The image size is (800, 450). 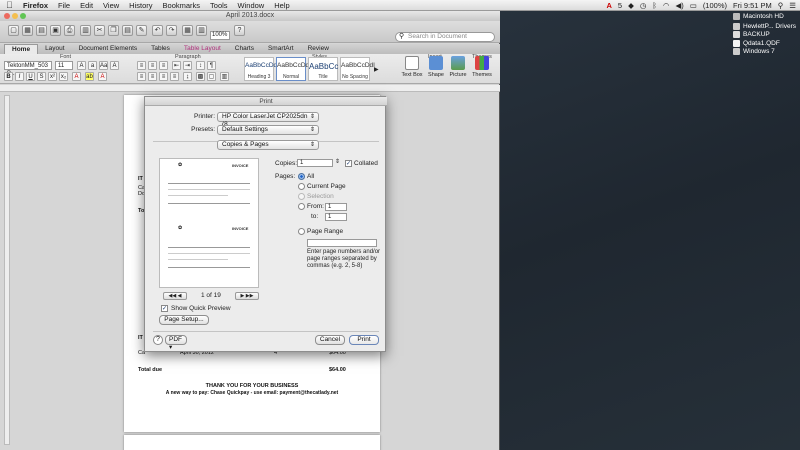 What do you see at coordinates (620, 5) in the screenshot?
I see `status-badge: 5` at bounding box center [620, 5].